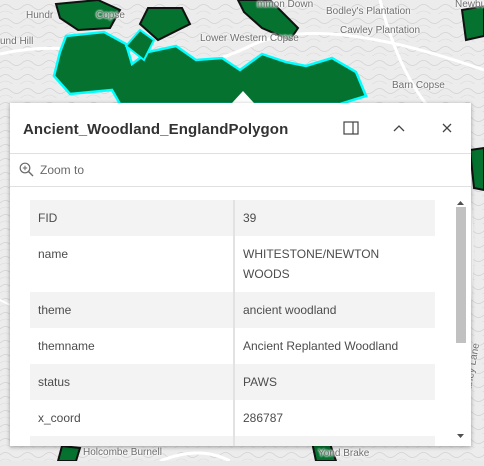  What do you see at coordinates (26, 169) in the screenshot?
I see `zoom-in-icon` at bounding box center [26, 169].